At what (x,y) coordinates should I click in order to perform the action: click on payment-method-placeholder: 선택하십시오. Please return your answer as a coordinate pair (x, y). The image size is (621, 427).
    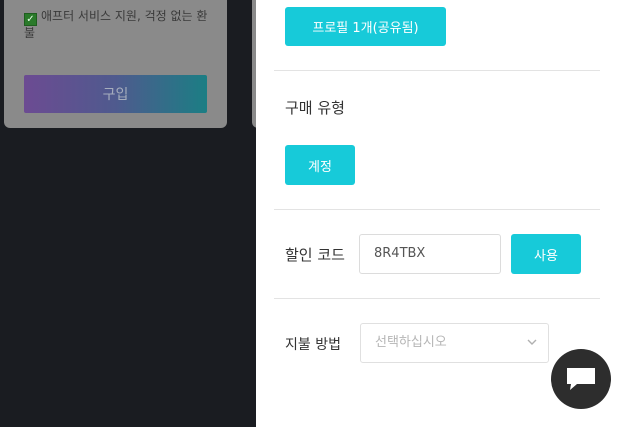
    Looking at the image, I should click on (411, 342).